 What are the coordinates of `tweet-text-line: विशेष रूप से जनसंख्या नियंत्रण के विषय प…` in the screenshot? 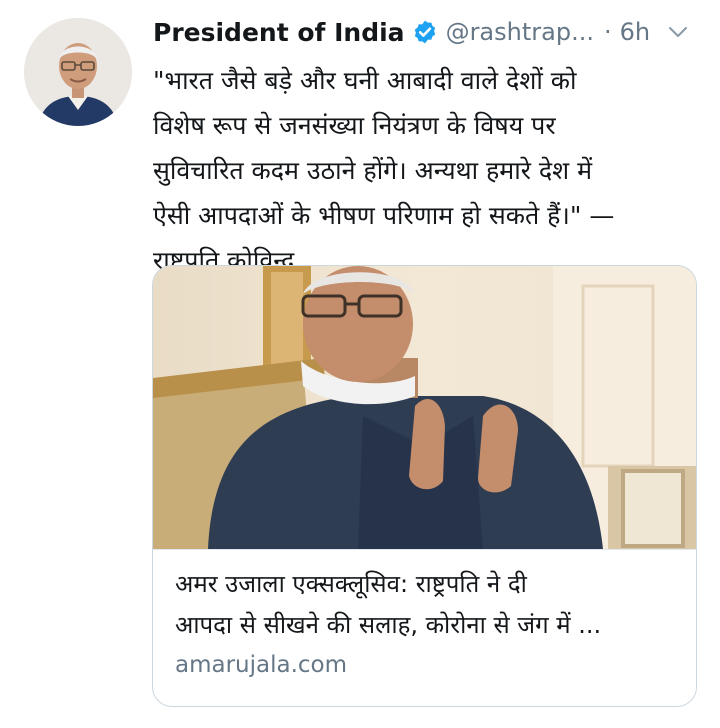 It's located at (354, 125).